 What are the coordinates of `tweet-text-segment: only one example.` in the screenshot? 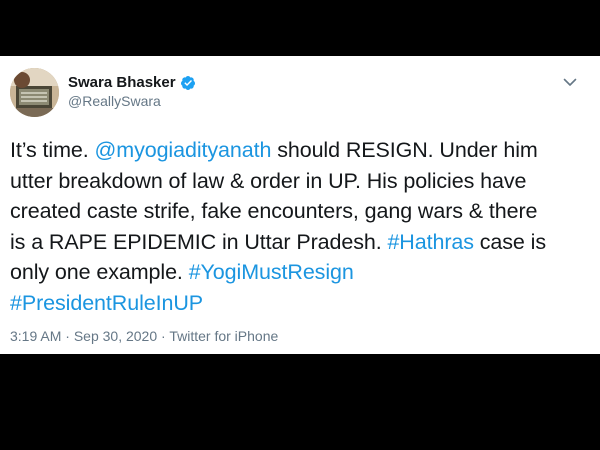 It's located at (99, 272).